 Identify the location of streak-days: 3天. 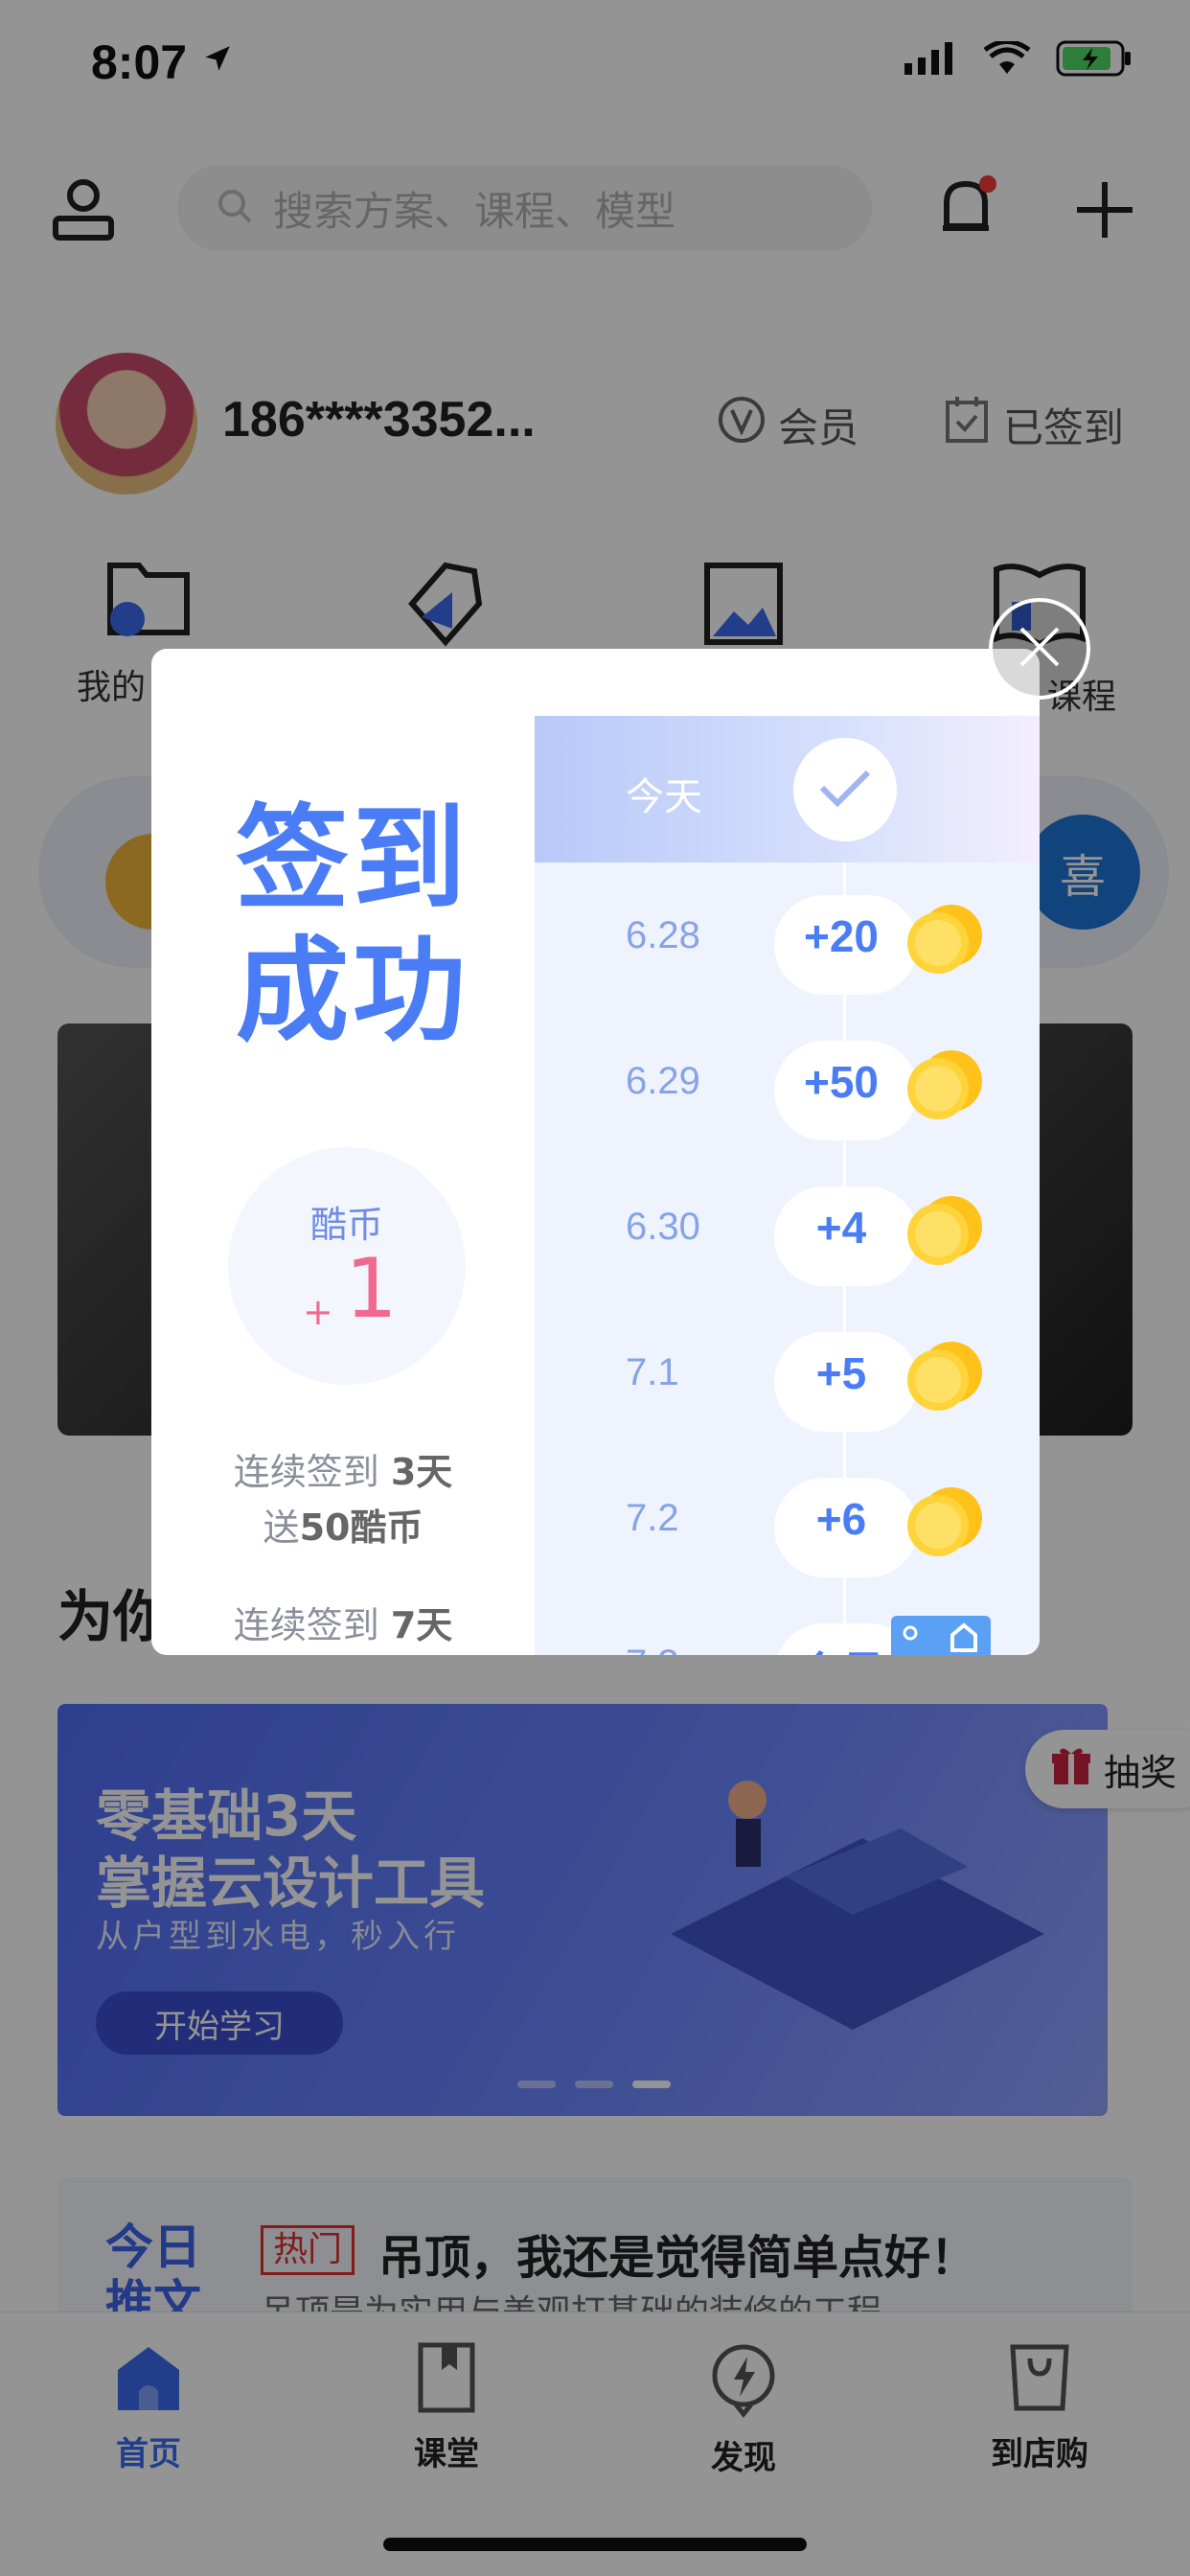
(421, 1472).